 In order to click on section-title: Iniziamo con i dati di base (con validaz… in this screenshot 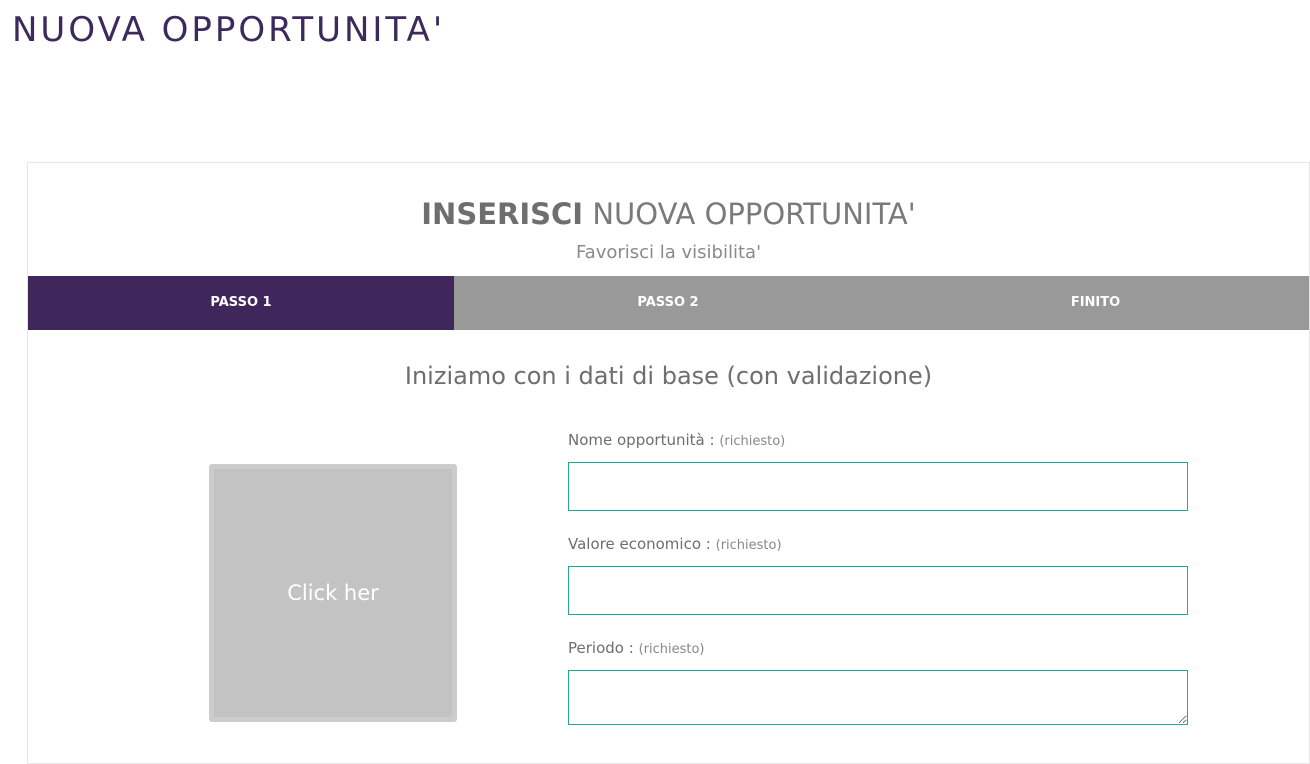, I will do `click(668, 376)`.